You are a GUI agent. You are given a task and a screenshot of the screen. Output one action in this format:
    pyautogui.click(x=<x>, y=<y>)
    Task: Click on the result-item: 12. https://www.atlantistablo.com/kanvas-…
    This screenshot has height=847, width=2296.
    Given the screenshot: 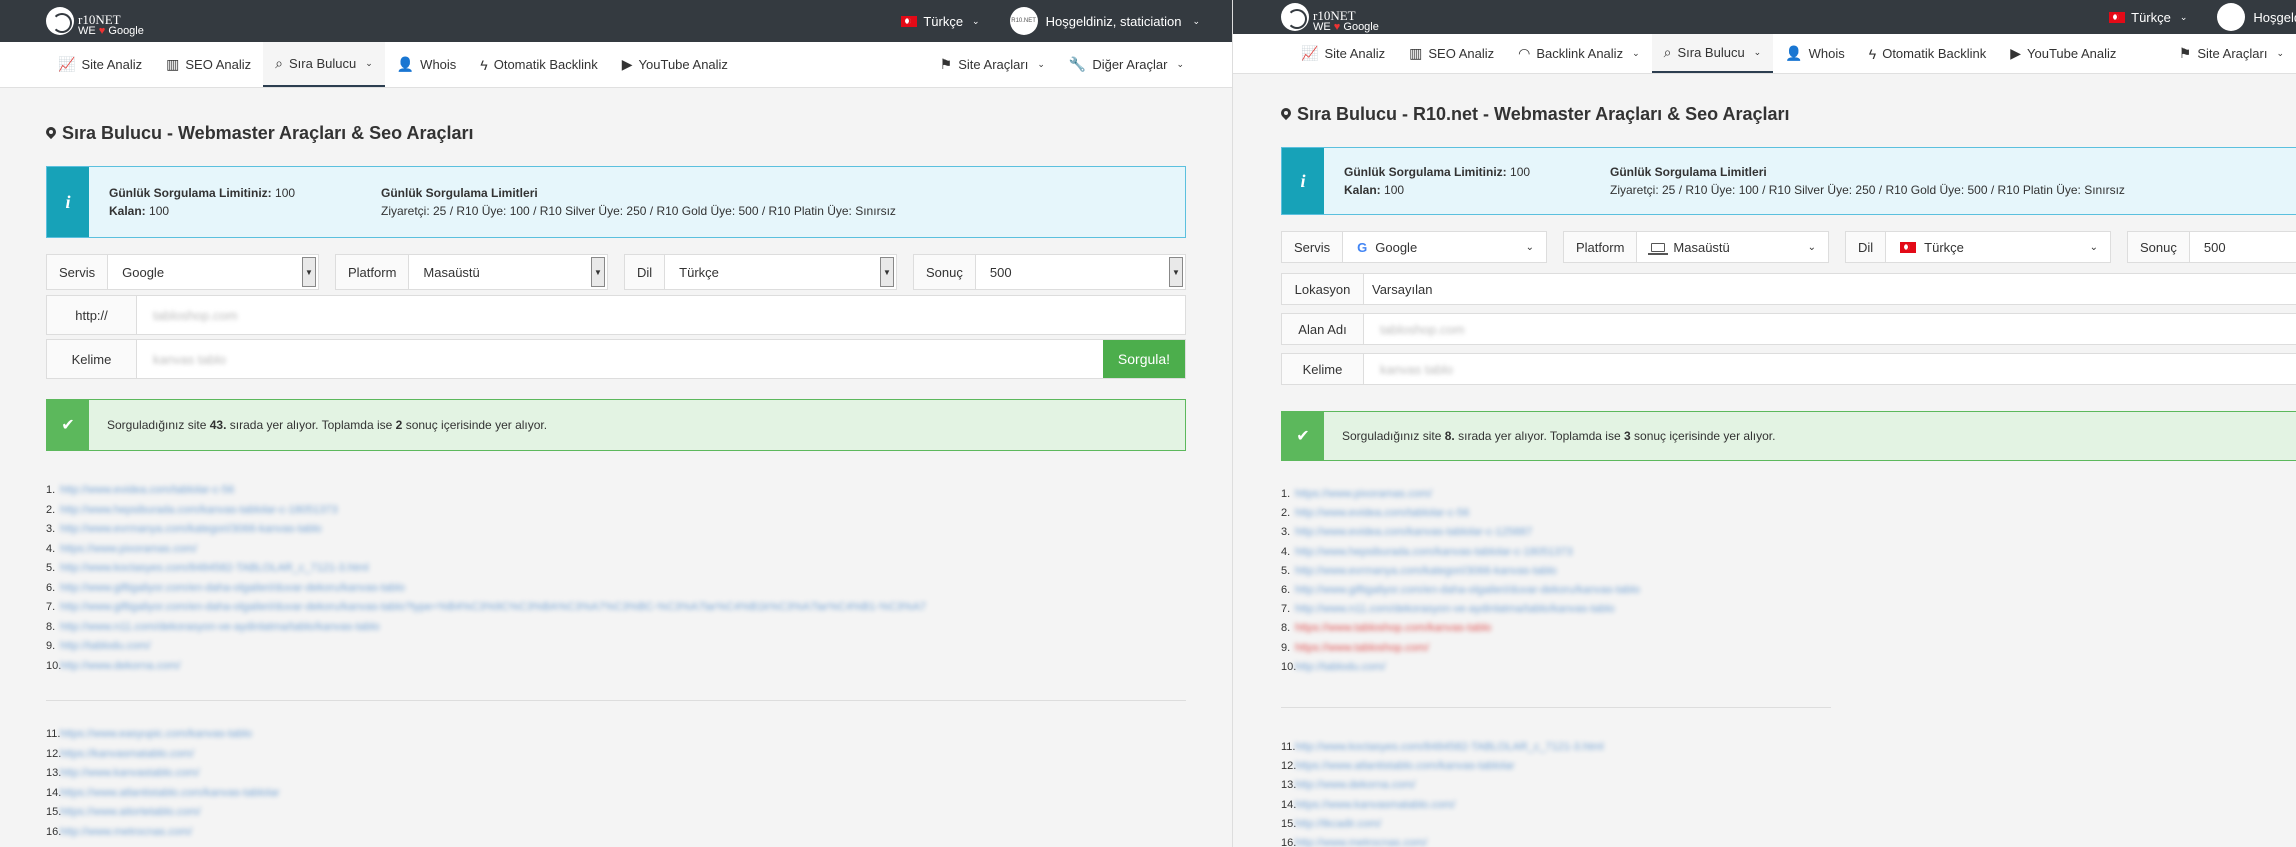 What is the action you would take?
    pyautogui.click(x=1788, y=766)
    